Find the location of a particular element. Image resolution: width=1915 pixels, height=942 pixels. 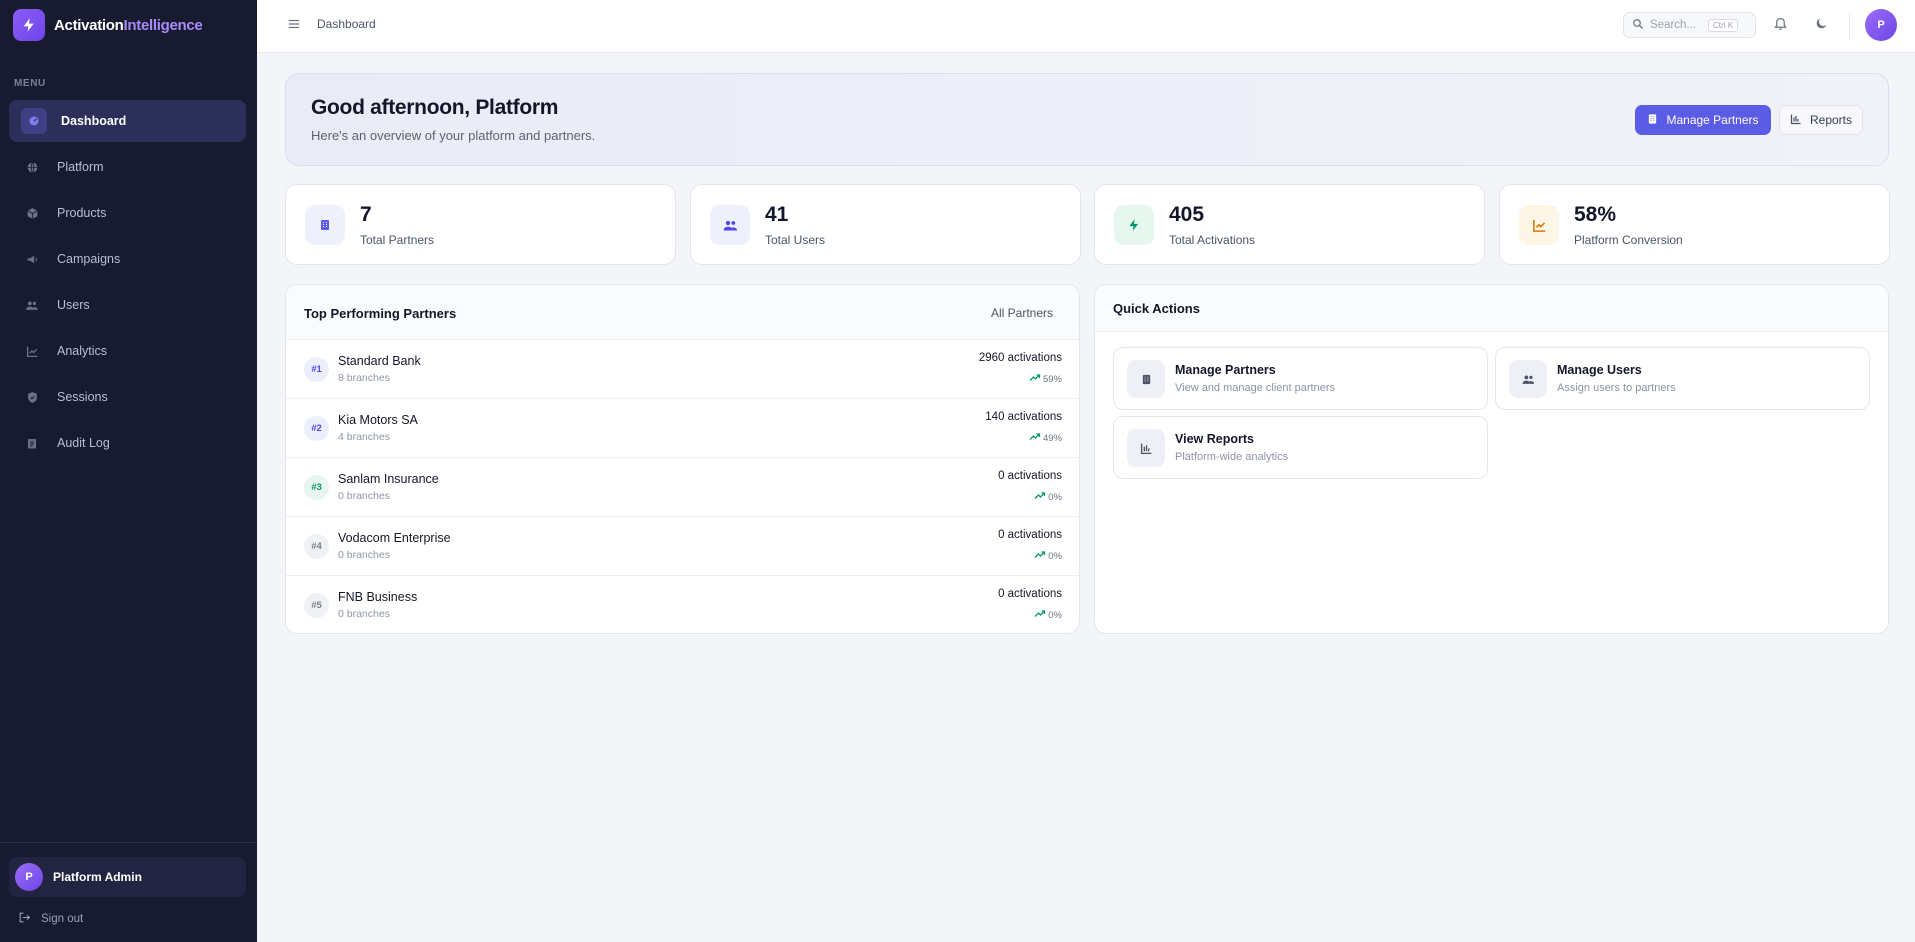

partner-branches: 8 branches is located at coordinates (364, 378).